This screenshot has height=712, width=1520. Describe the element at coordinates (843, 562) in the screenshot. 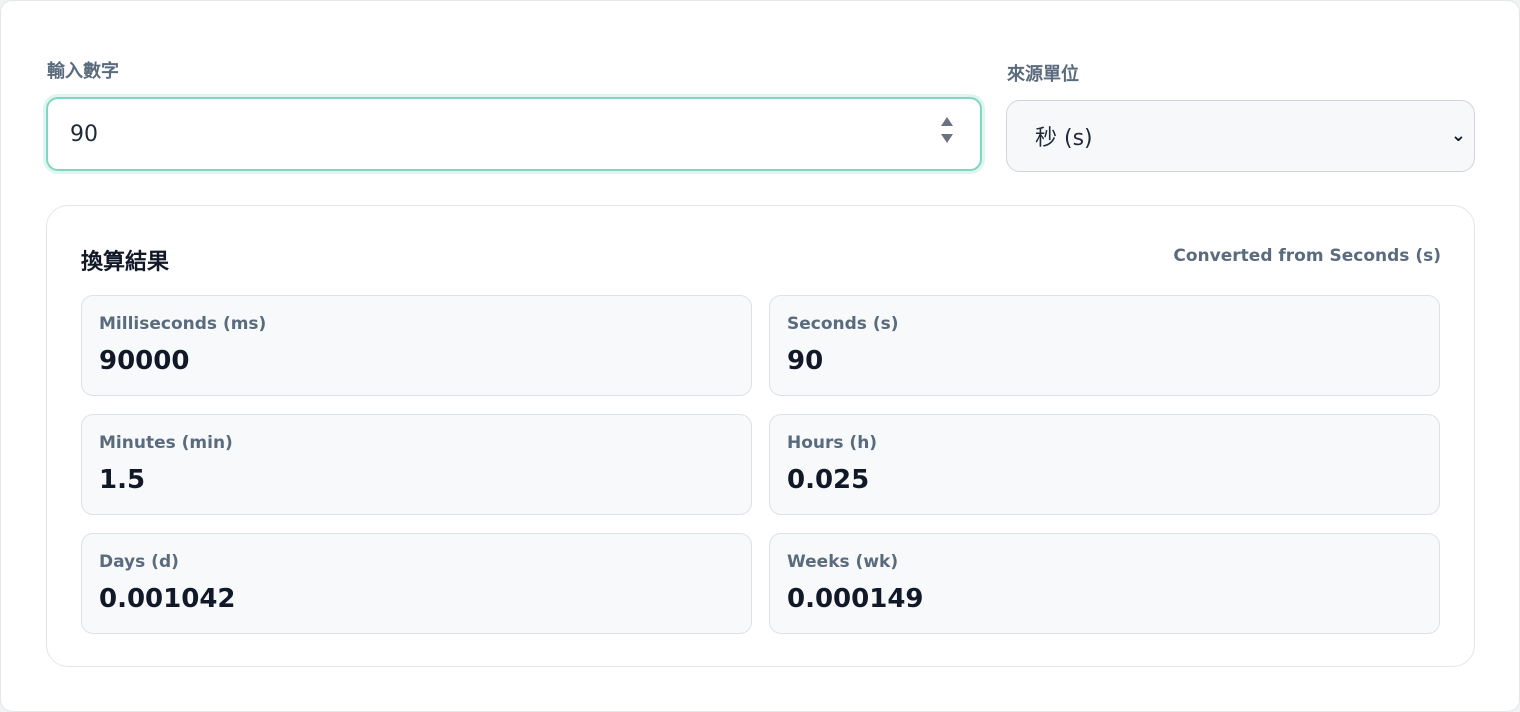

I see `result-label: Weeks (wk)` at that location.